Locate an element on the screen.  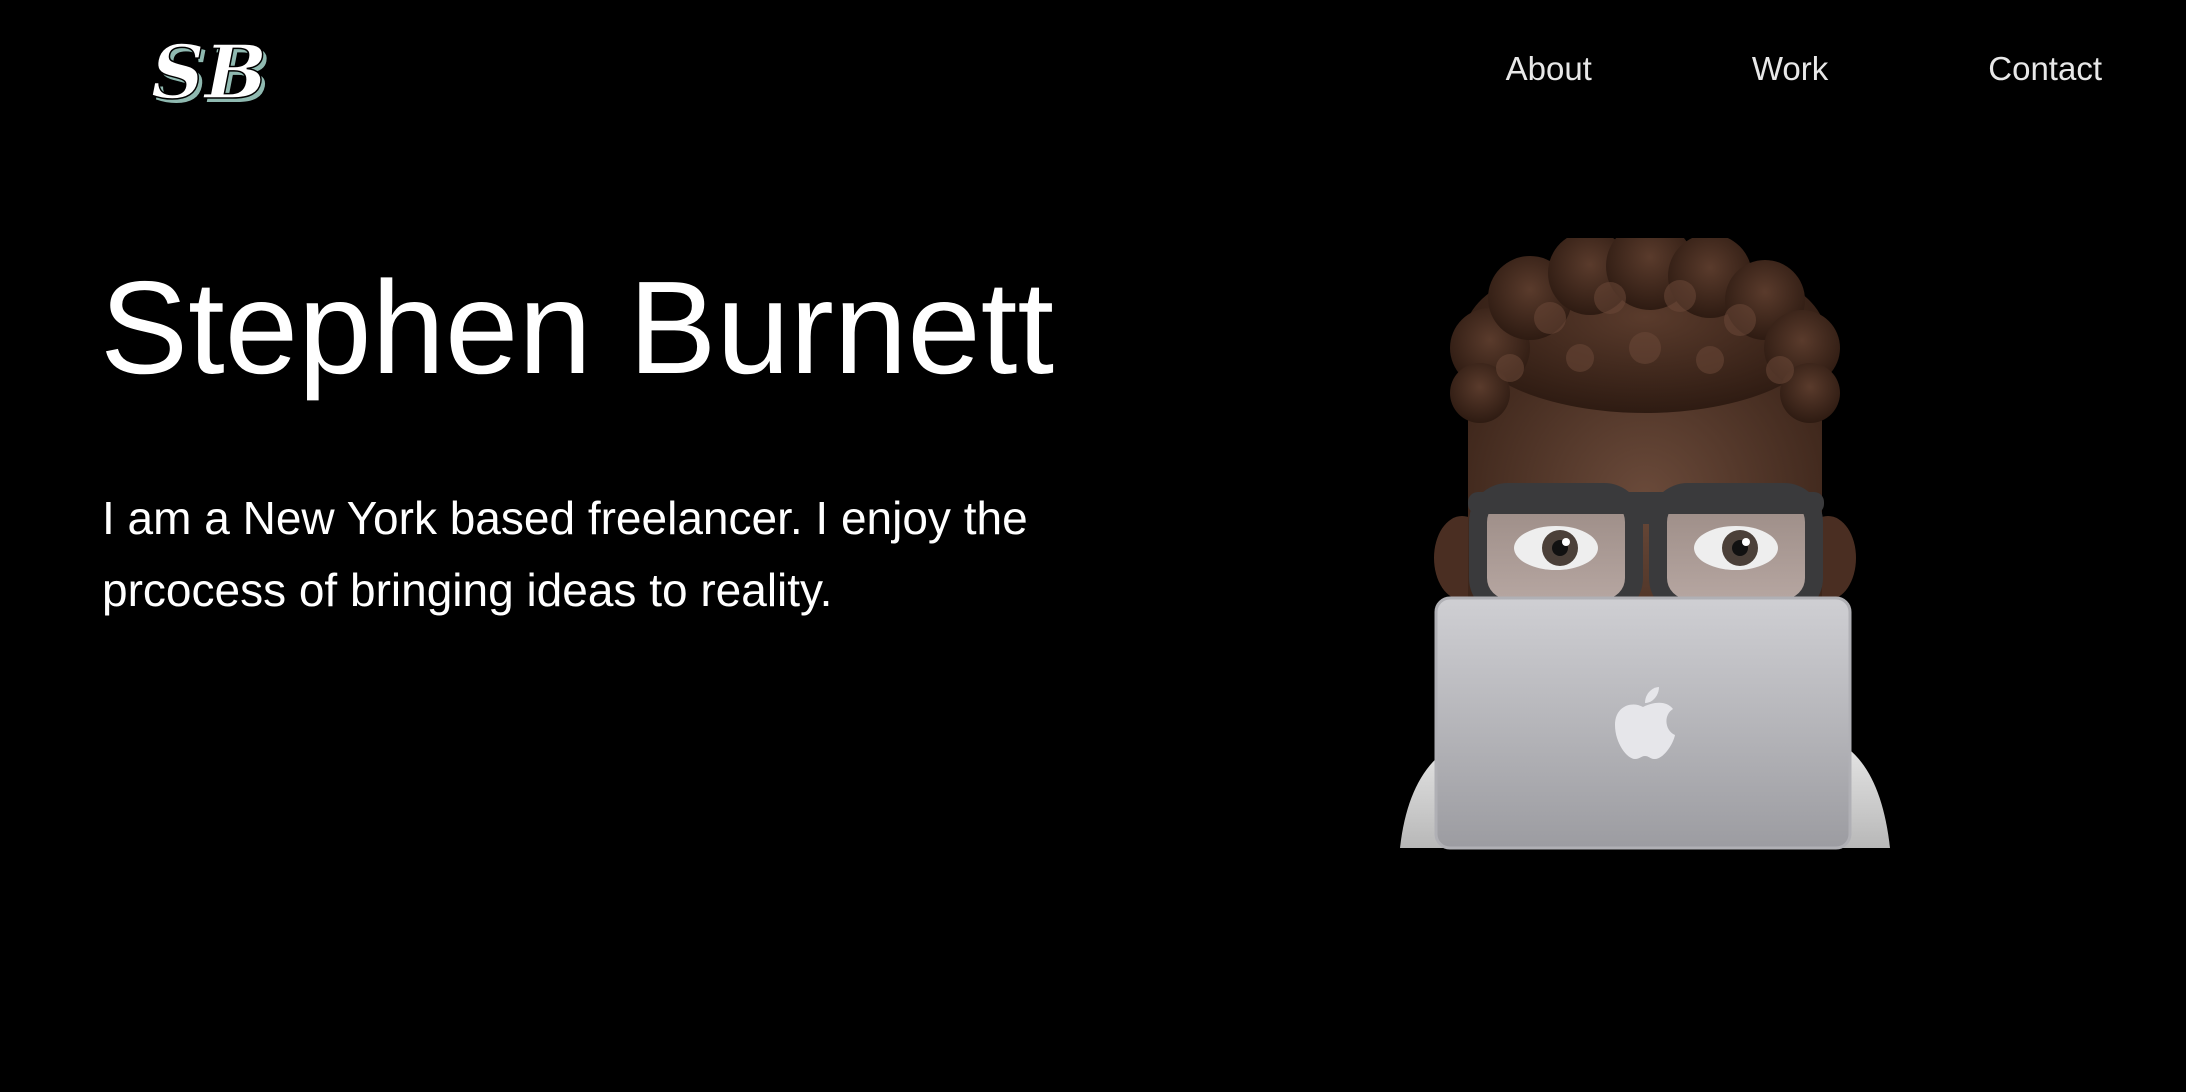
sb-logo-icon: SB SB is located at coordinates (210, 74).